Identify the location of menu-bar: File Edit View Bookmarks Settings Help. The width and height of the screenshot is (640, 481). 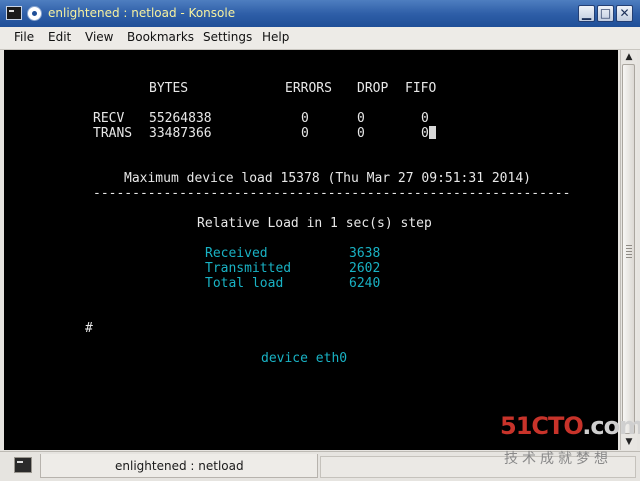
(320, 38).